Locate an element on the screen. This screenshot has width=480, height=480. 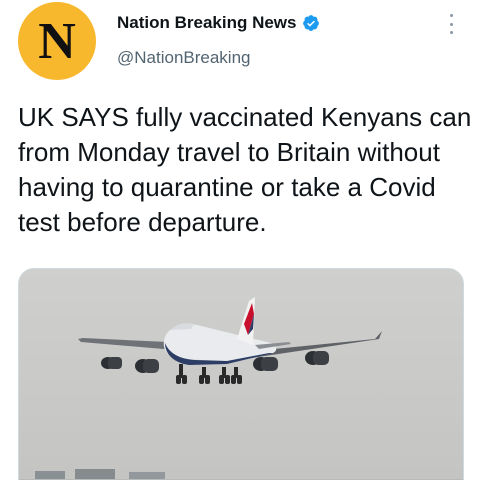
handle: @NationBreaking is located at coordinates (184, 58).